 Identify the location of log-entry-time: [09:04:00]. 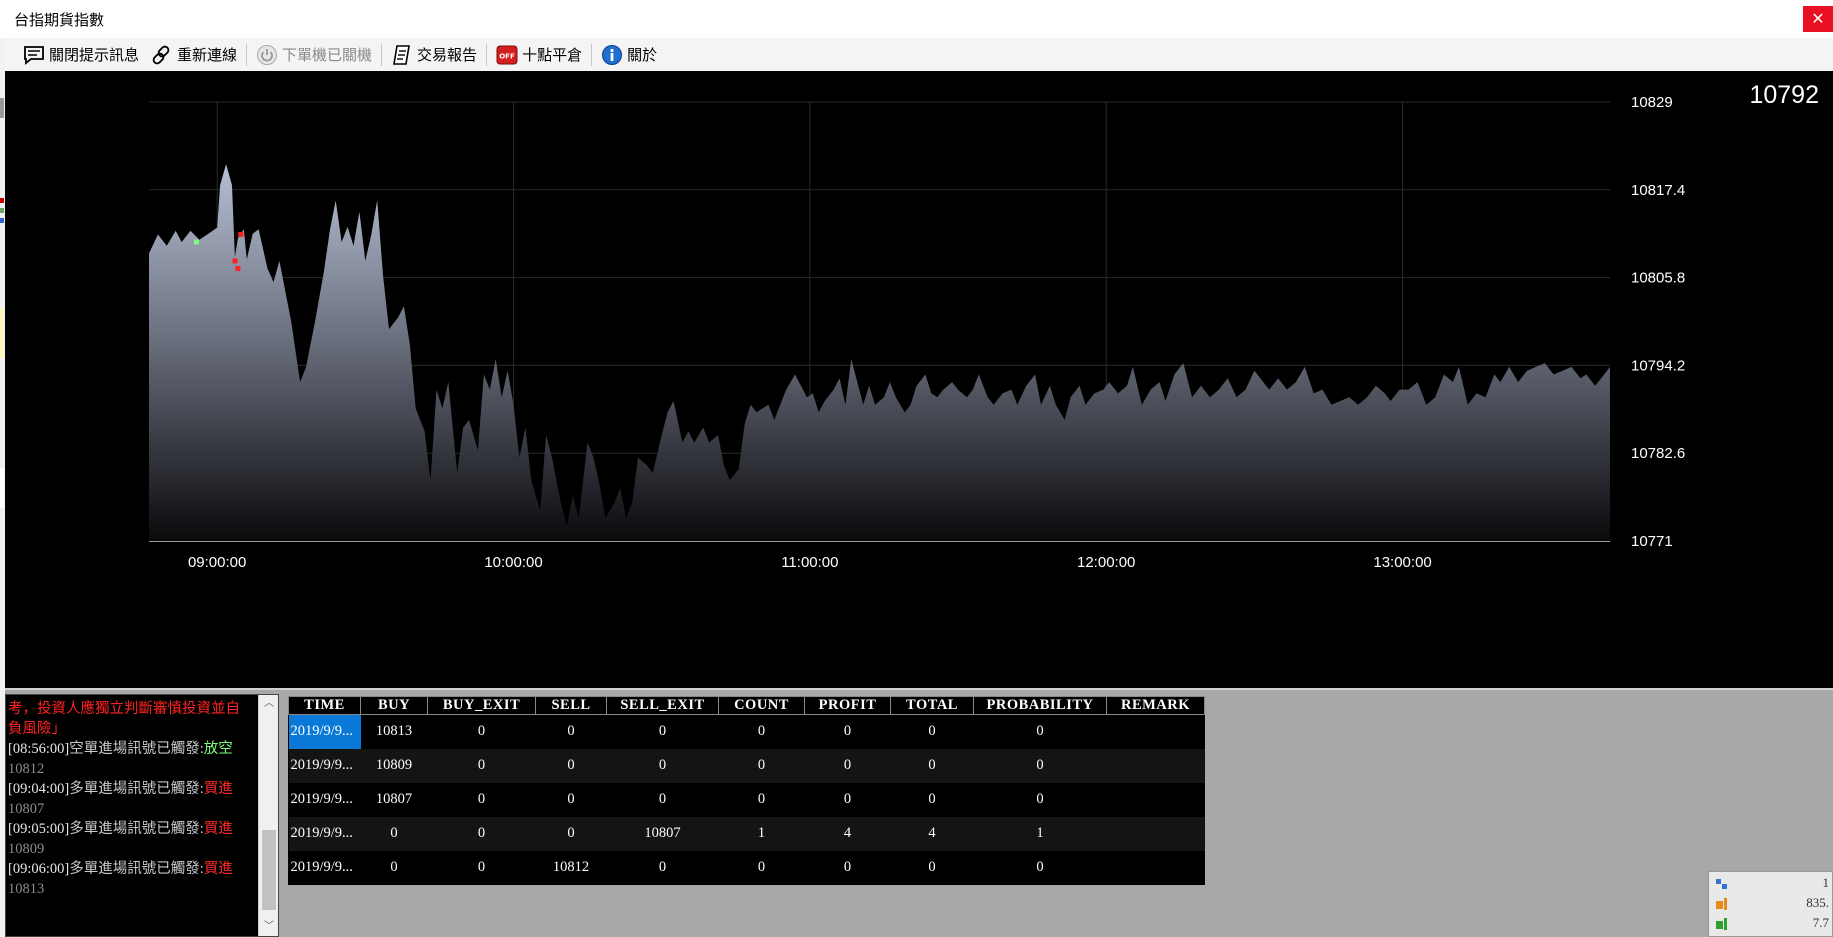
(39, 789).